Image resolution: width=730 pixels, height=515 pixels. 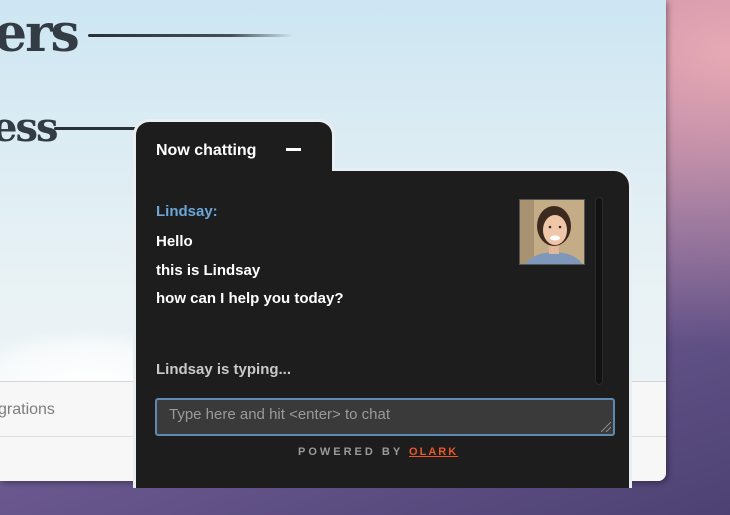 What do you see at coordinates (190, 35) in the screenshot?
I see `heading-rule` at bounding box center [190, 35].